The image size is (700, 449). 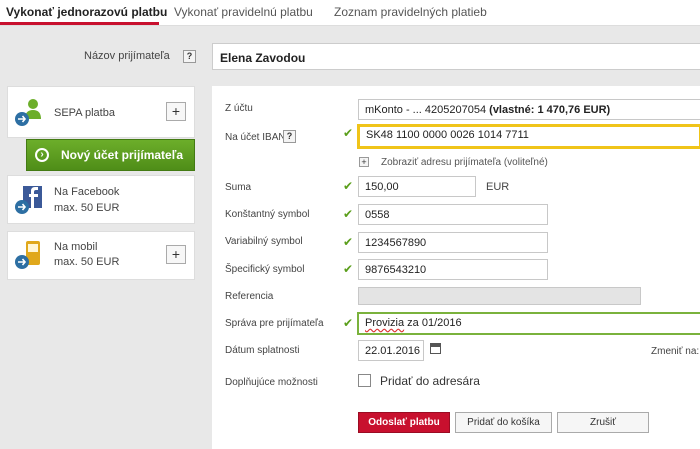 What do you see at coordinates (189, 56) in the screenshot?
I see `recipient-help-button: ?` at bounding box center [189, 56].